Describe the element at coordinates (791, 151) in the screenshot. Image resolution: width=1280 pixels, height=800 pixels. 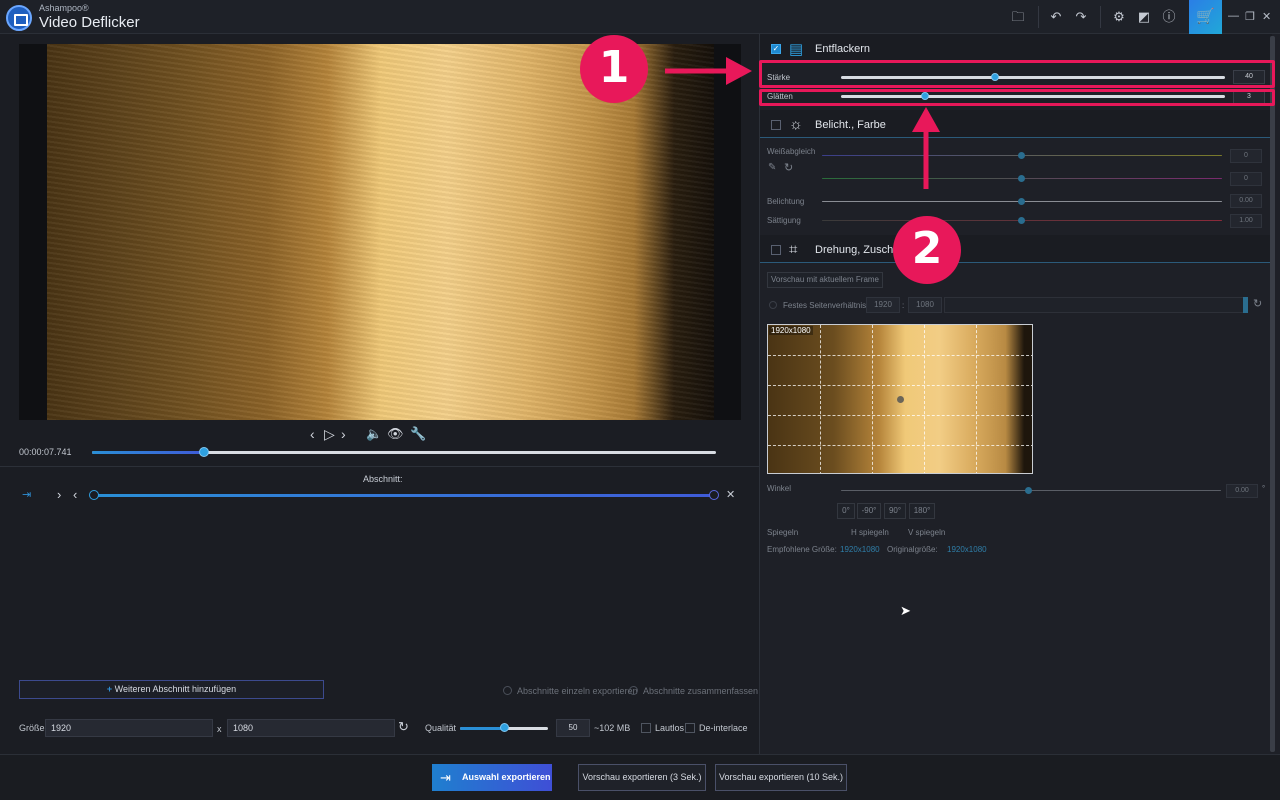
I see `white-balance-label: Weißabgleich` at that location.